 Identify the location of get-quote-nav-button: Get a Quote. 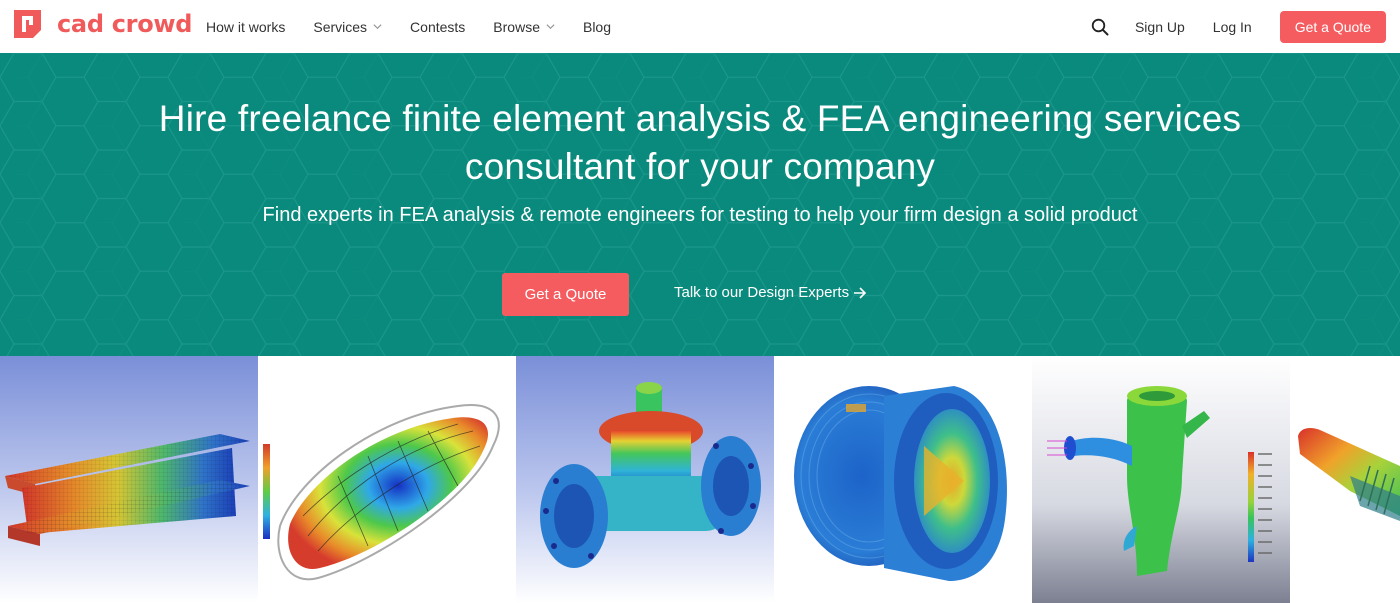
(1332, 26).